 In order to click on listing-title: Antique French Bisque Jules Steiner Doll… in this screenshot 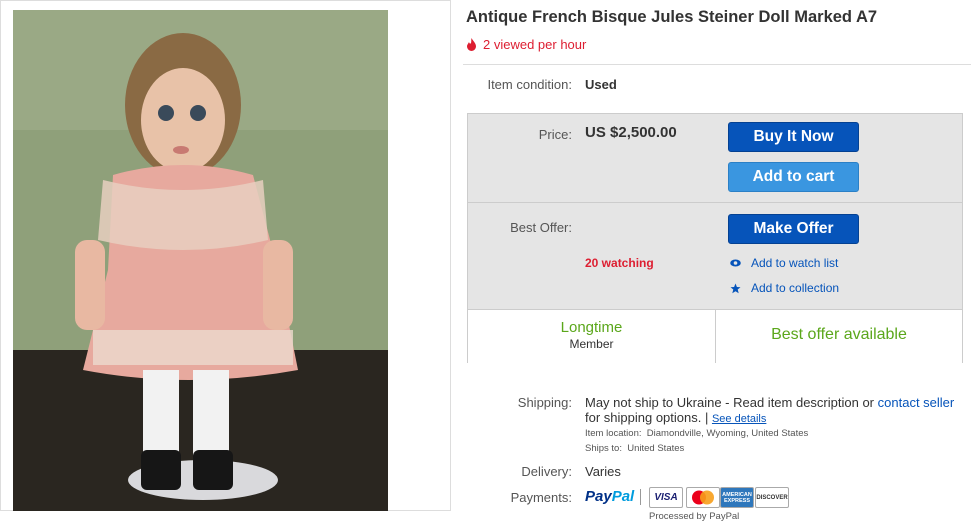, I will do `click(672, 17)`.